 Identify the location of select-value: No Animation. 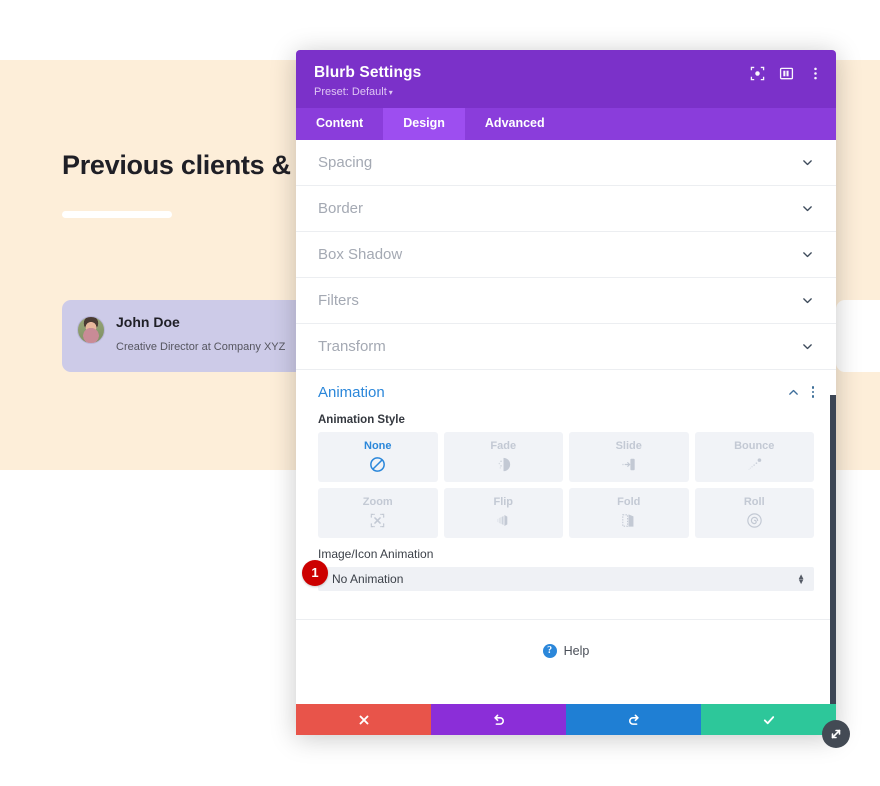
(368, 578).